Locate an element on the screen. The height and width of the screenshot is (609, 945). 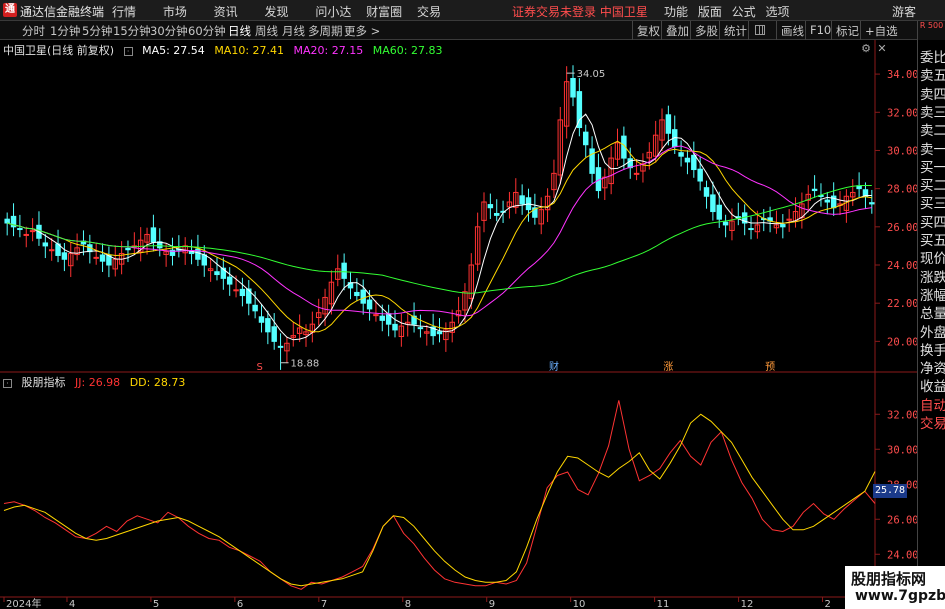
ind-y-tick-label: 26.00 is located at coordinates (903, 520).